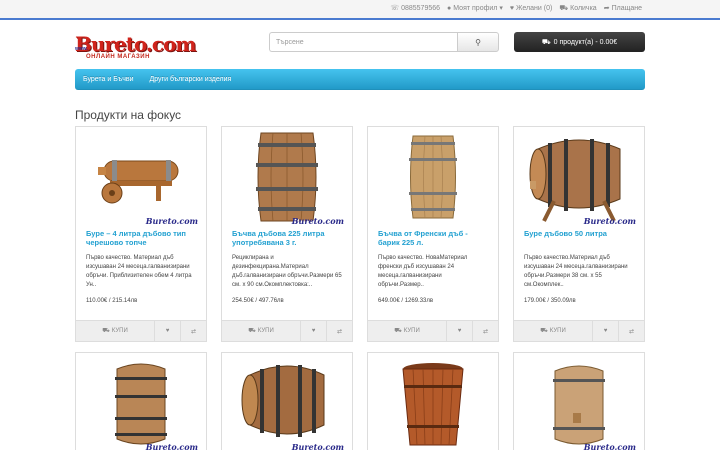  I want to click on nav-item-barrels: Бурета и Бъчви, so click(108, 79).